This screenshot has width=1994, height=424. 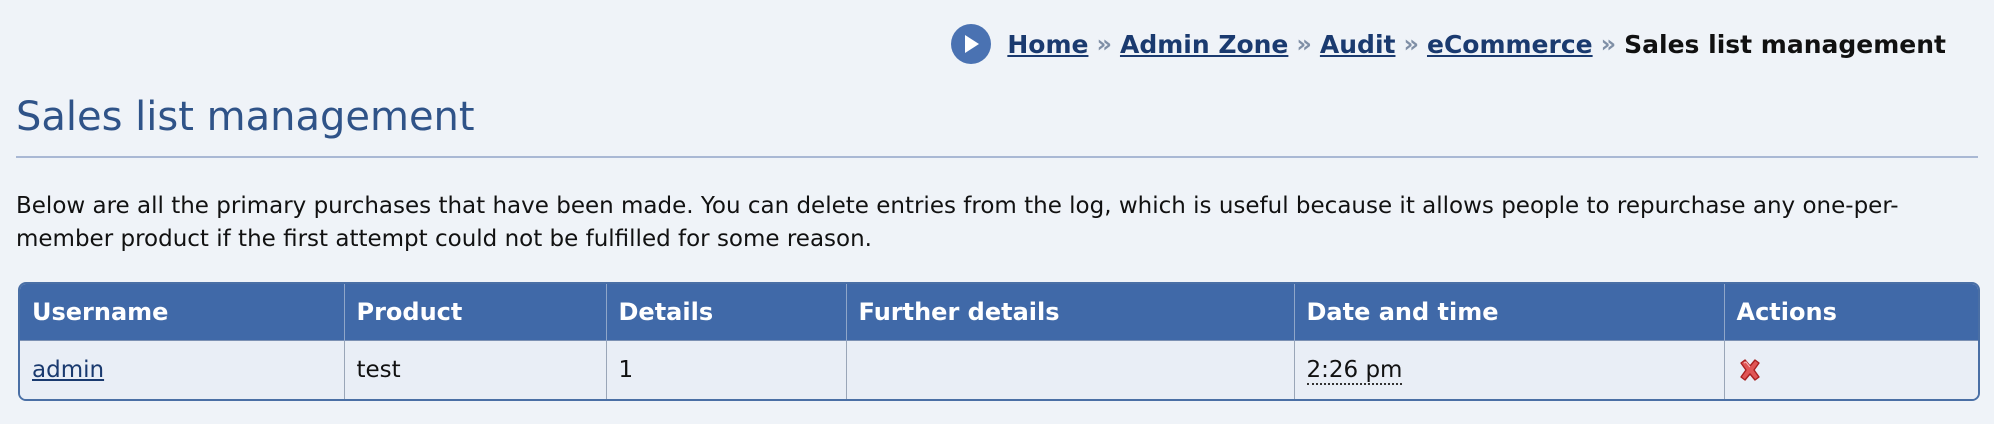 I want to click on column-header-date-time: Date and time, so click(x=1509, y=312).